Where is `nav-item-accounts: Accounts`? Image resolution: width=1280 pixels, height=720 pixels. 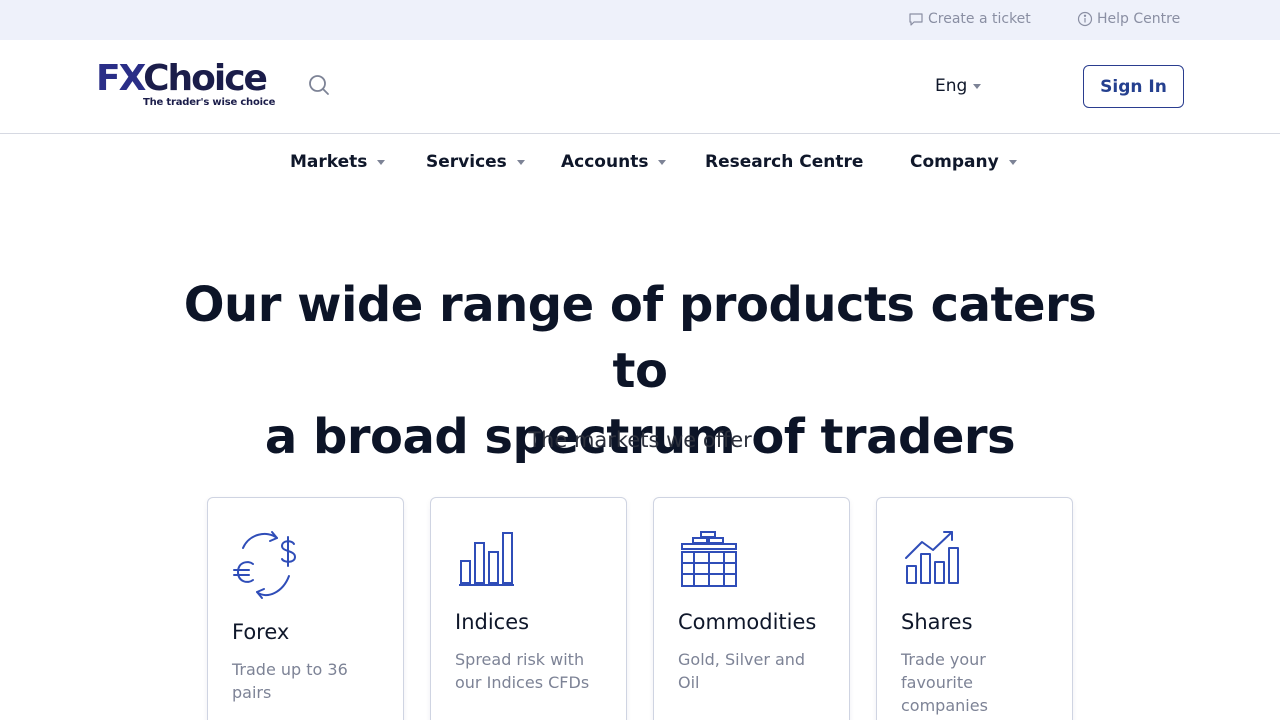 nav-item-accounts: Accounts is located at coordinates (614, 162).